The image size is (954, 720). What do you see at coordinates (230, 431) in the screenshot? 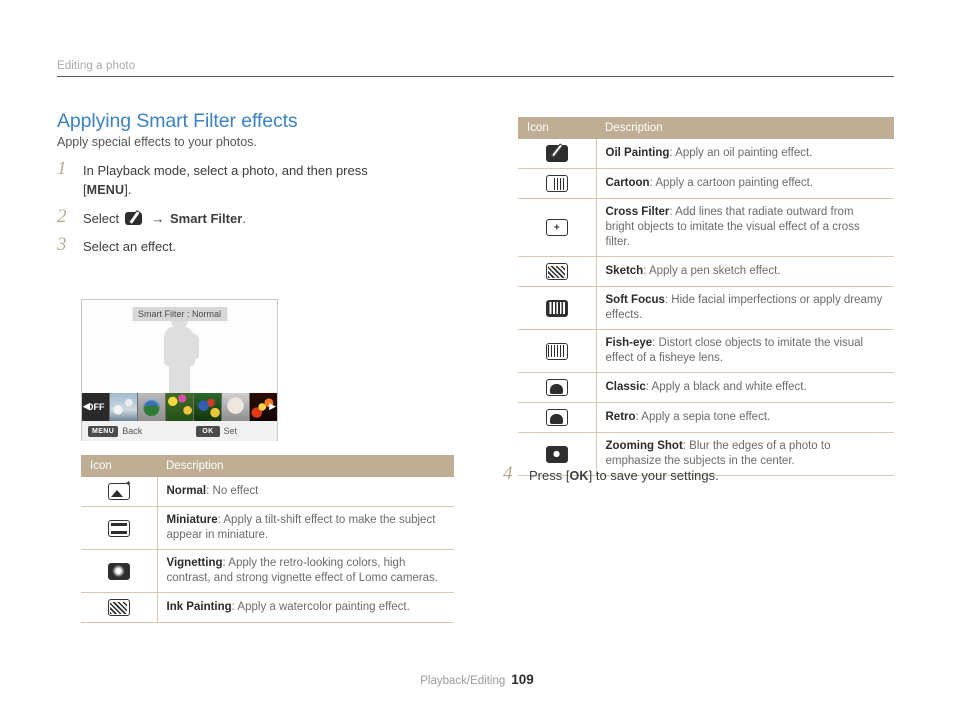
I see `set-label: Set` at bounding box center [230, 431].